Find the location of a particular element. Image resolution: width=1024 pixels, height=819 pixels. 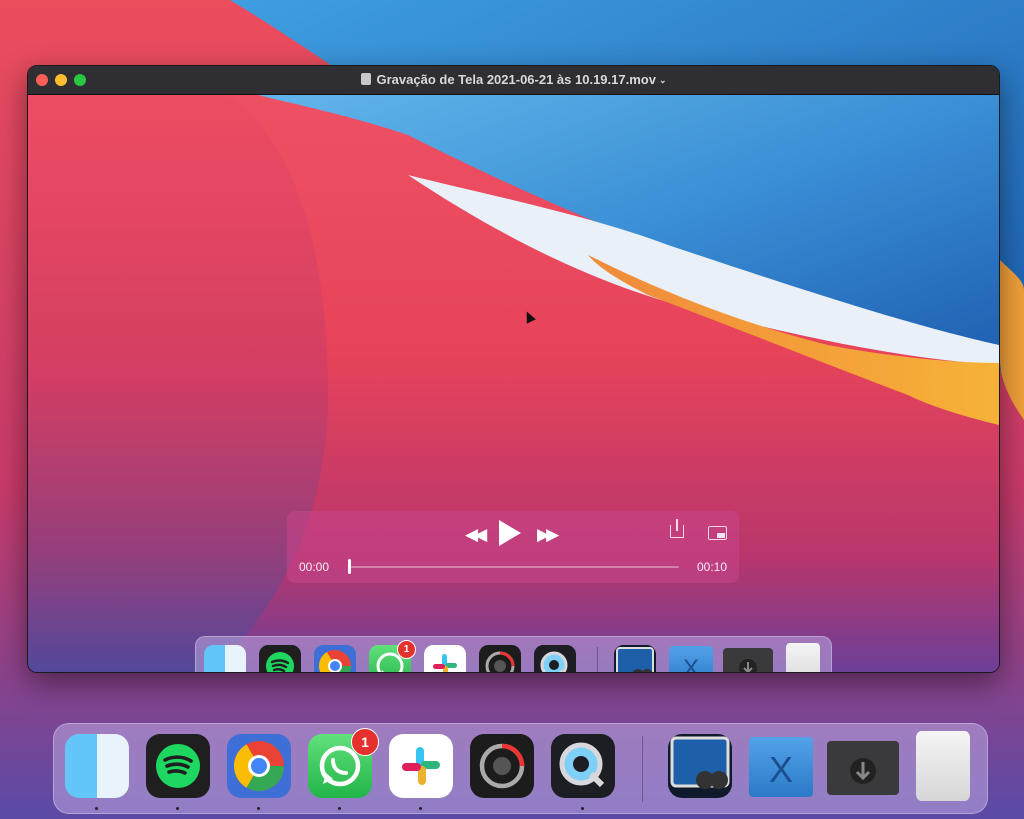

trash-icon is located at coordinates (803, 657).